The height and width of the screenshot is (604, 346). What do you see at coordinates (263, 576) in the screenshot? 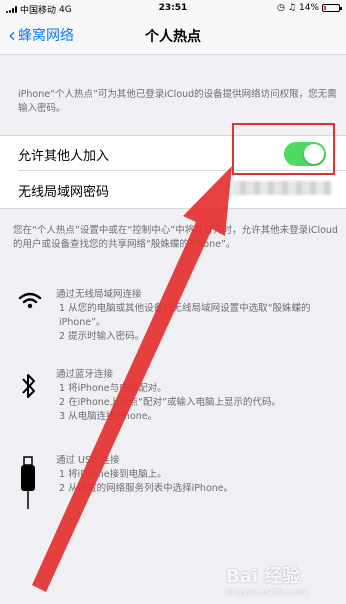
I see `watermark-text: Bai 经验` at bounding box center [263, 576].